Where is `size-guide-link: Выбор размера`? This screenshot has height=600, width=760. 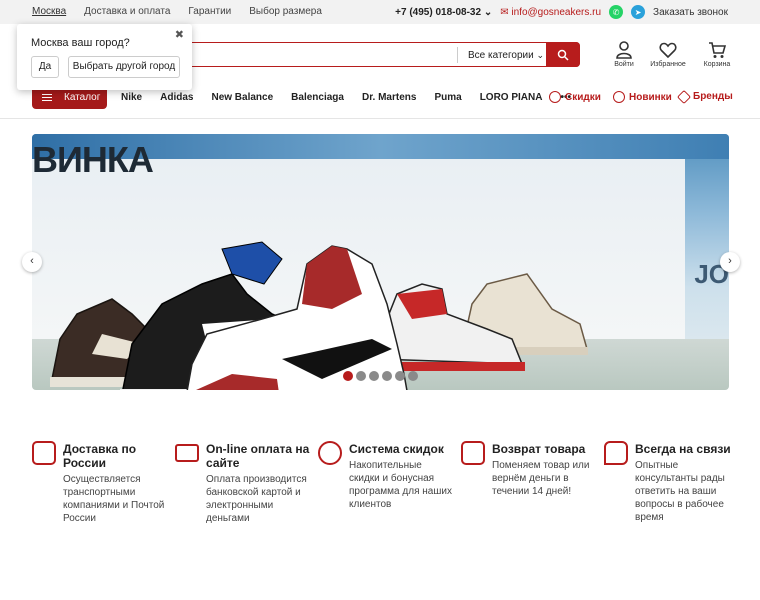
size-guide-link: Выбор размера is located at coordinates (285, 11).